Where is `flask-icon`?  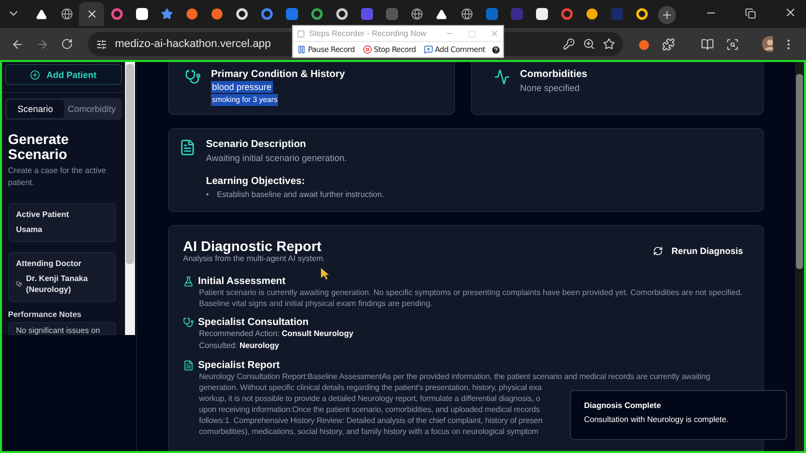
flask-icon is located at coordinates (188, 281).